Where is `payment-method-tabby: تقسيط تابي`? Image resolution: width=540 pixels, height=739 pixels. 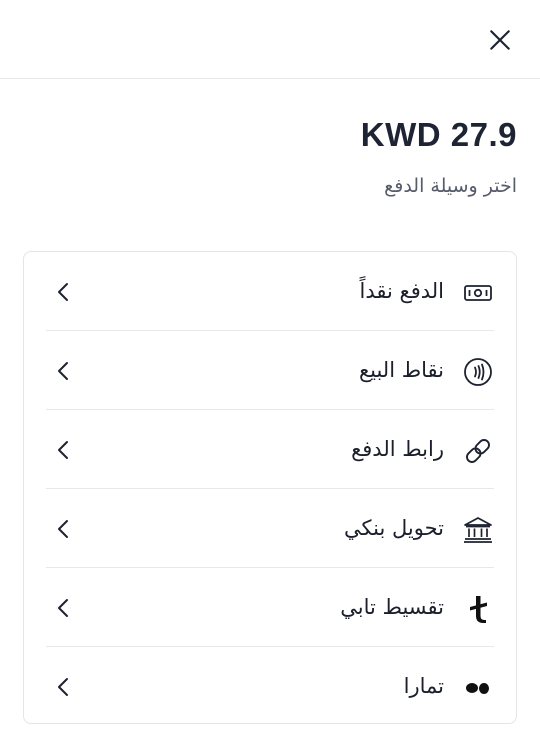 payment-method-tabby: تقسيط تابي is located at coordinates (270, 608).